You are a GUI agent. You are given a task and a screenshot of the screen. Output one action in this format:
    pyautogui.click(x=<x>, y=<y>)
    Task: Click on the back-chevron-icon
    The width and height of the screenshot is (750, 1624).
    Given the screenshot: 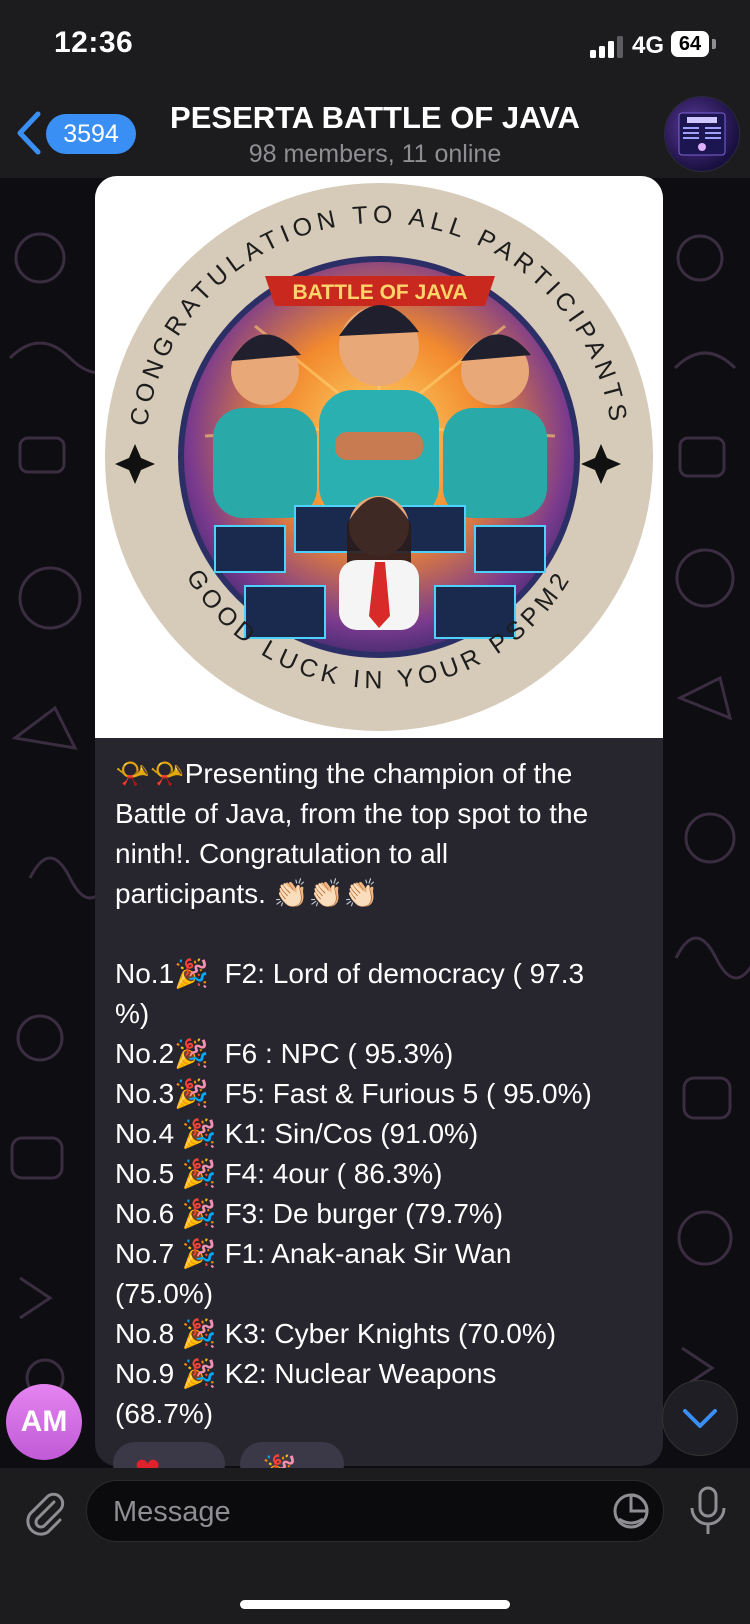 What is the action you would take?
    pyautogui.click(x=29, y=133)
    